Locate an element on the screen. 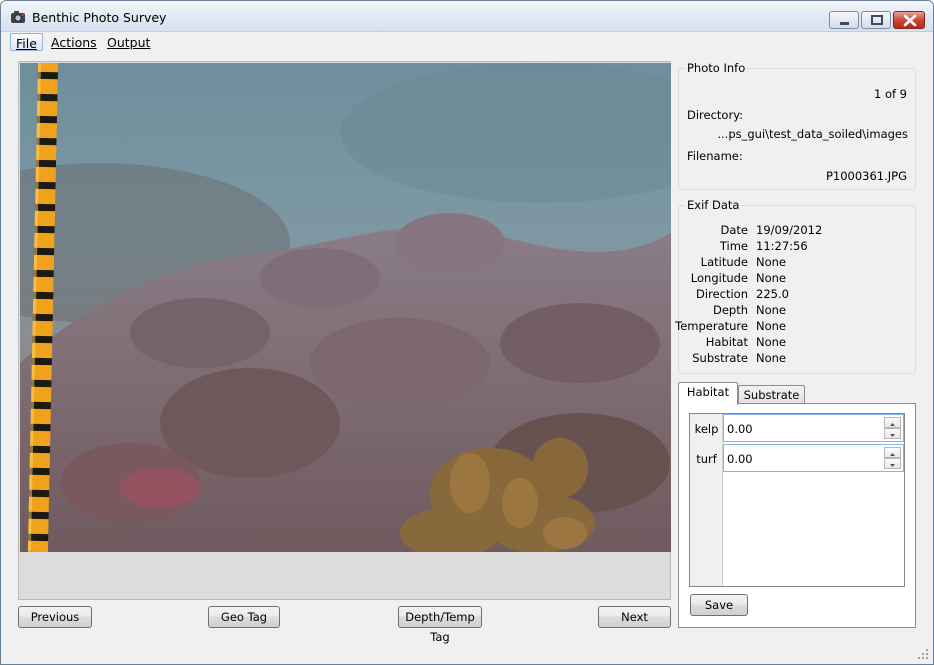 The image size is (934, 665). exif-label: Longitude is located at coordinates (719, 278).